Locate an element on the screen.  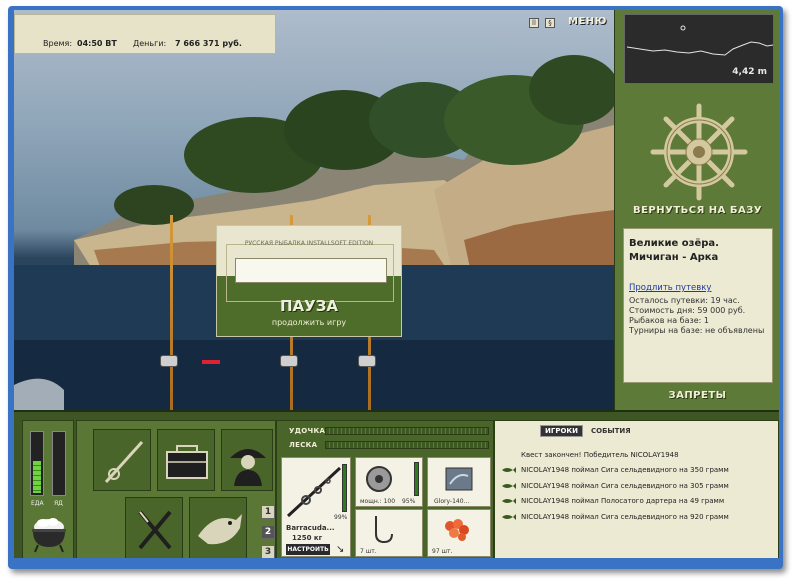
page-3-button: 3 is located at coordinates (268, 551).